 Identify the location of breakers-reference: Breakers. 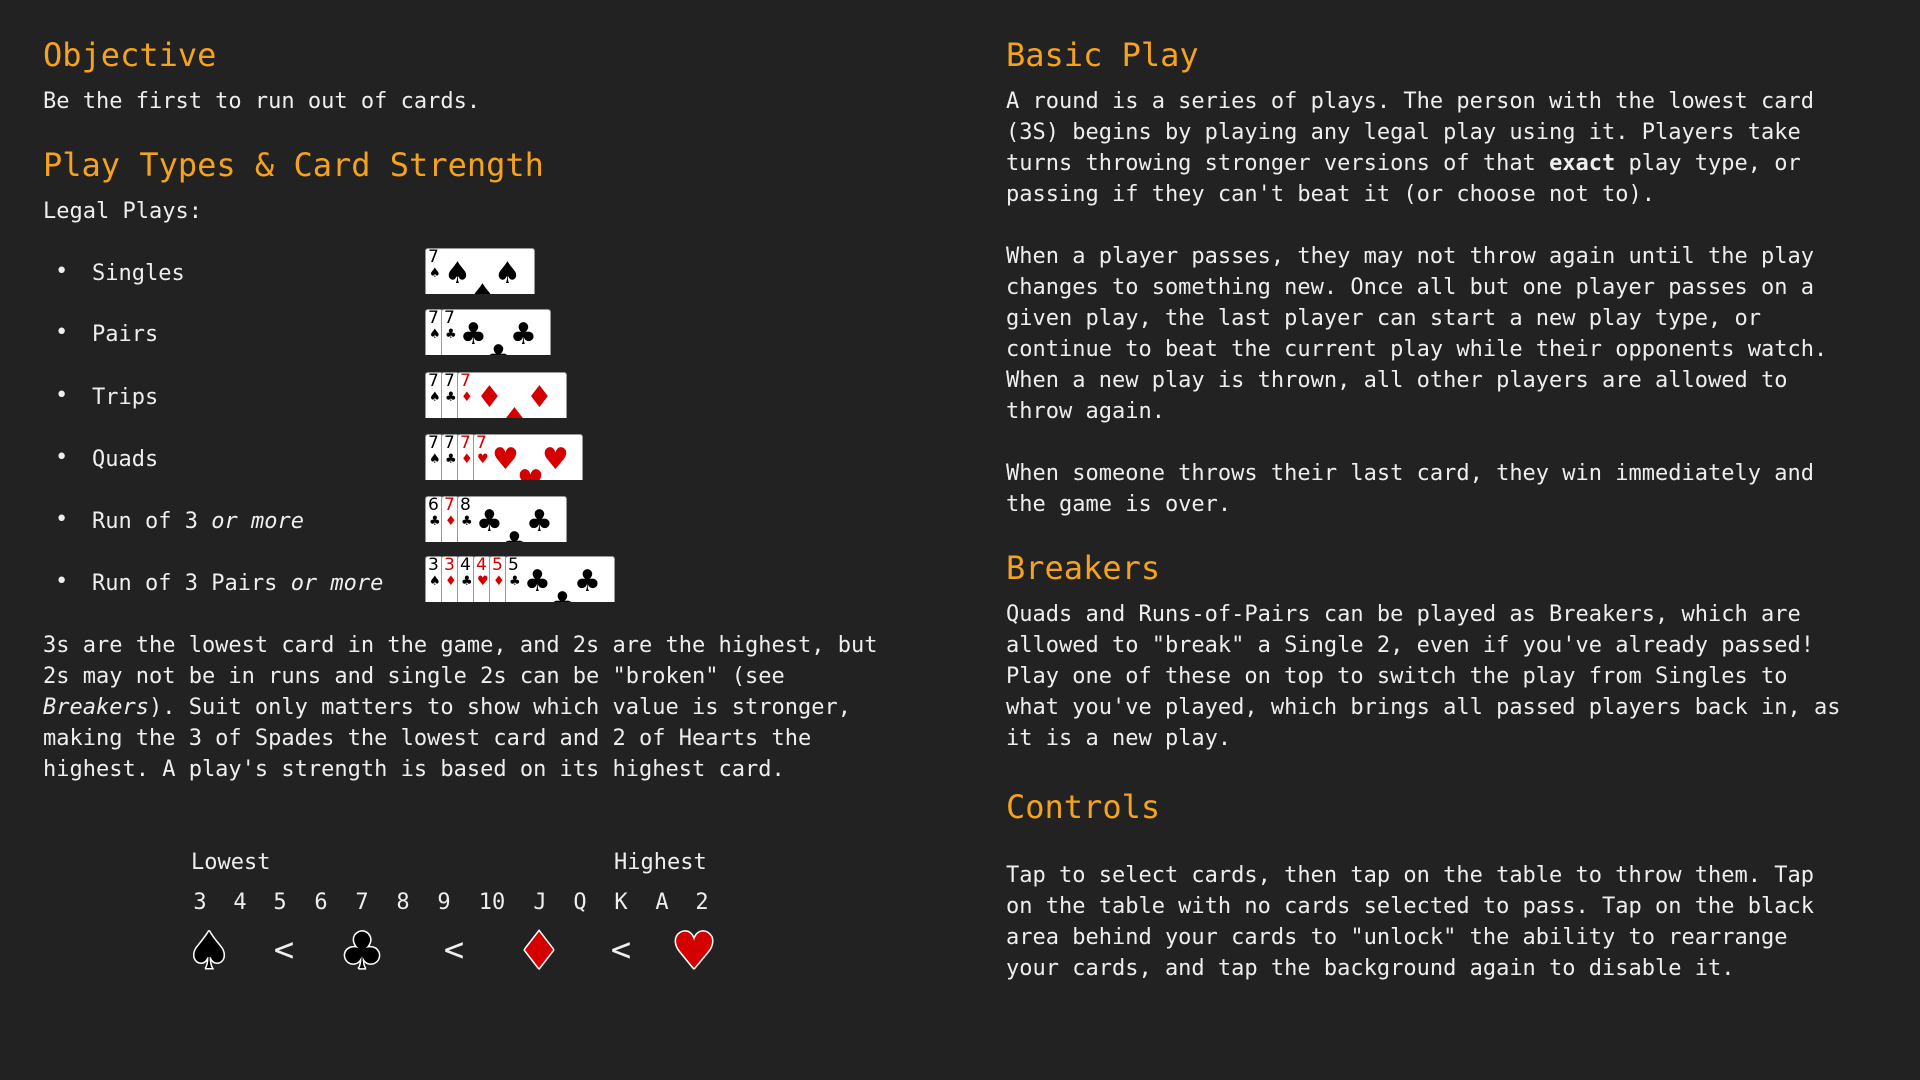
(96, 707).